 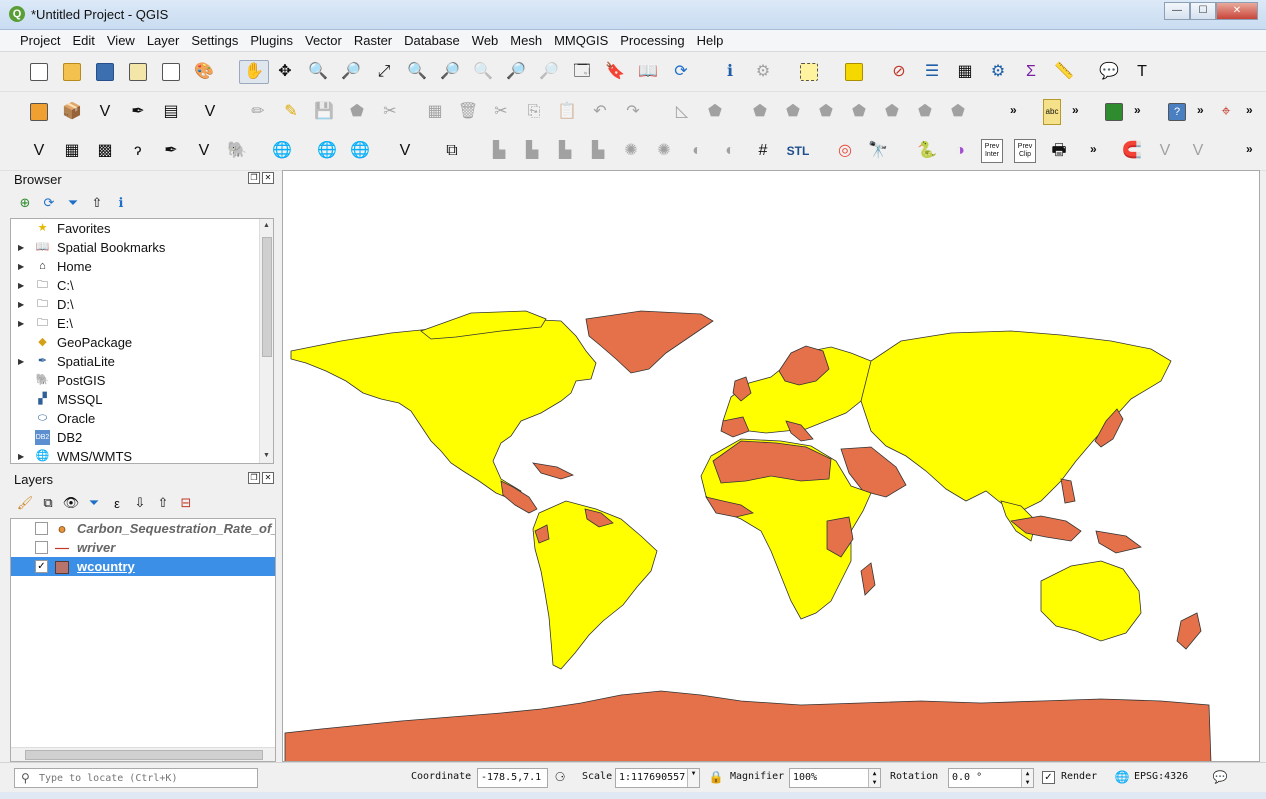 What do you see at coordinates (405, 151) in the screenshot?
I see `add-arcgis-layer-icon: V` at bounding box center [405, 151].